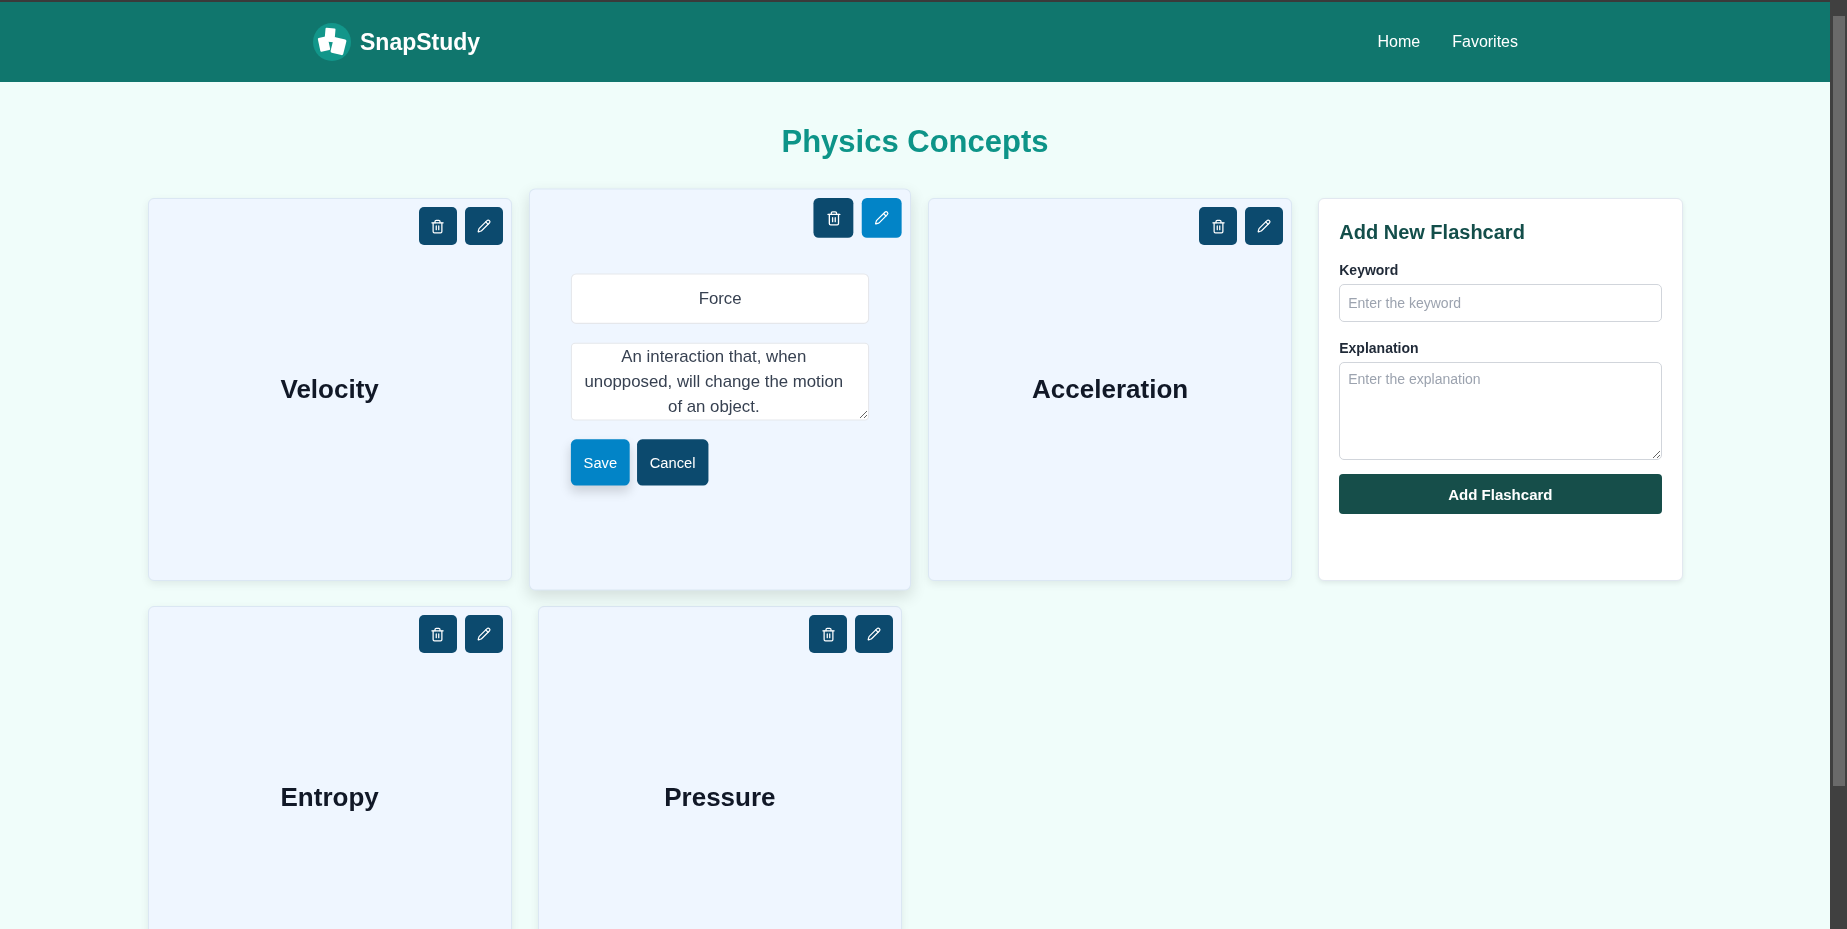 This screenshot has height=929, width=1847. Describe the element at coordinates (329, 767) in the screenshot. I see `flashcard: Entropy` at that location.